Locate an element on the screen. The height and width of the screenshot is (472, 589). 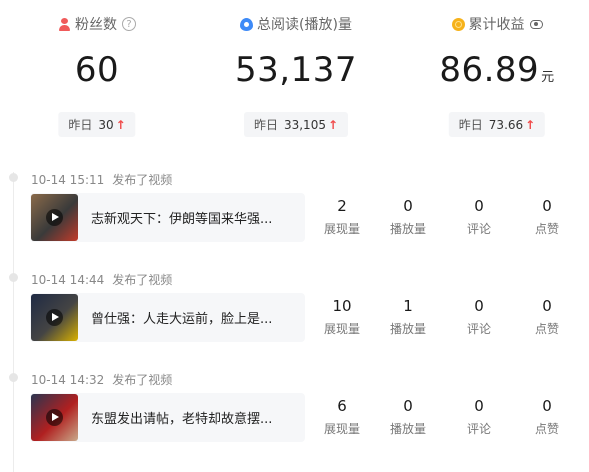
stat-income-yesterday: 昨日 73.66 ↑ is located at coordinates (497, 124).